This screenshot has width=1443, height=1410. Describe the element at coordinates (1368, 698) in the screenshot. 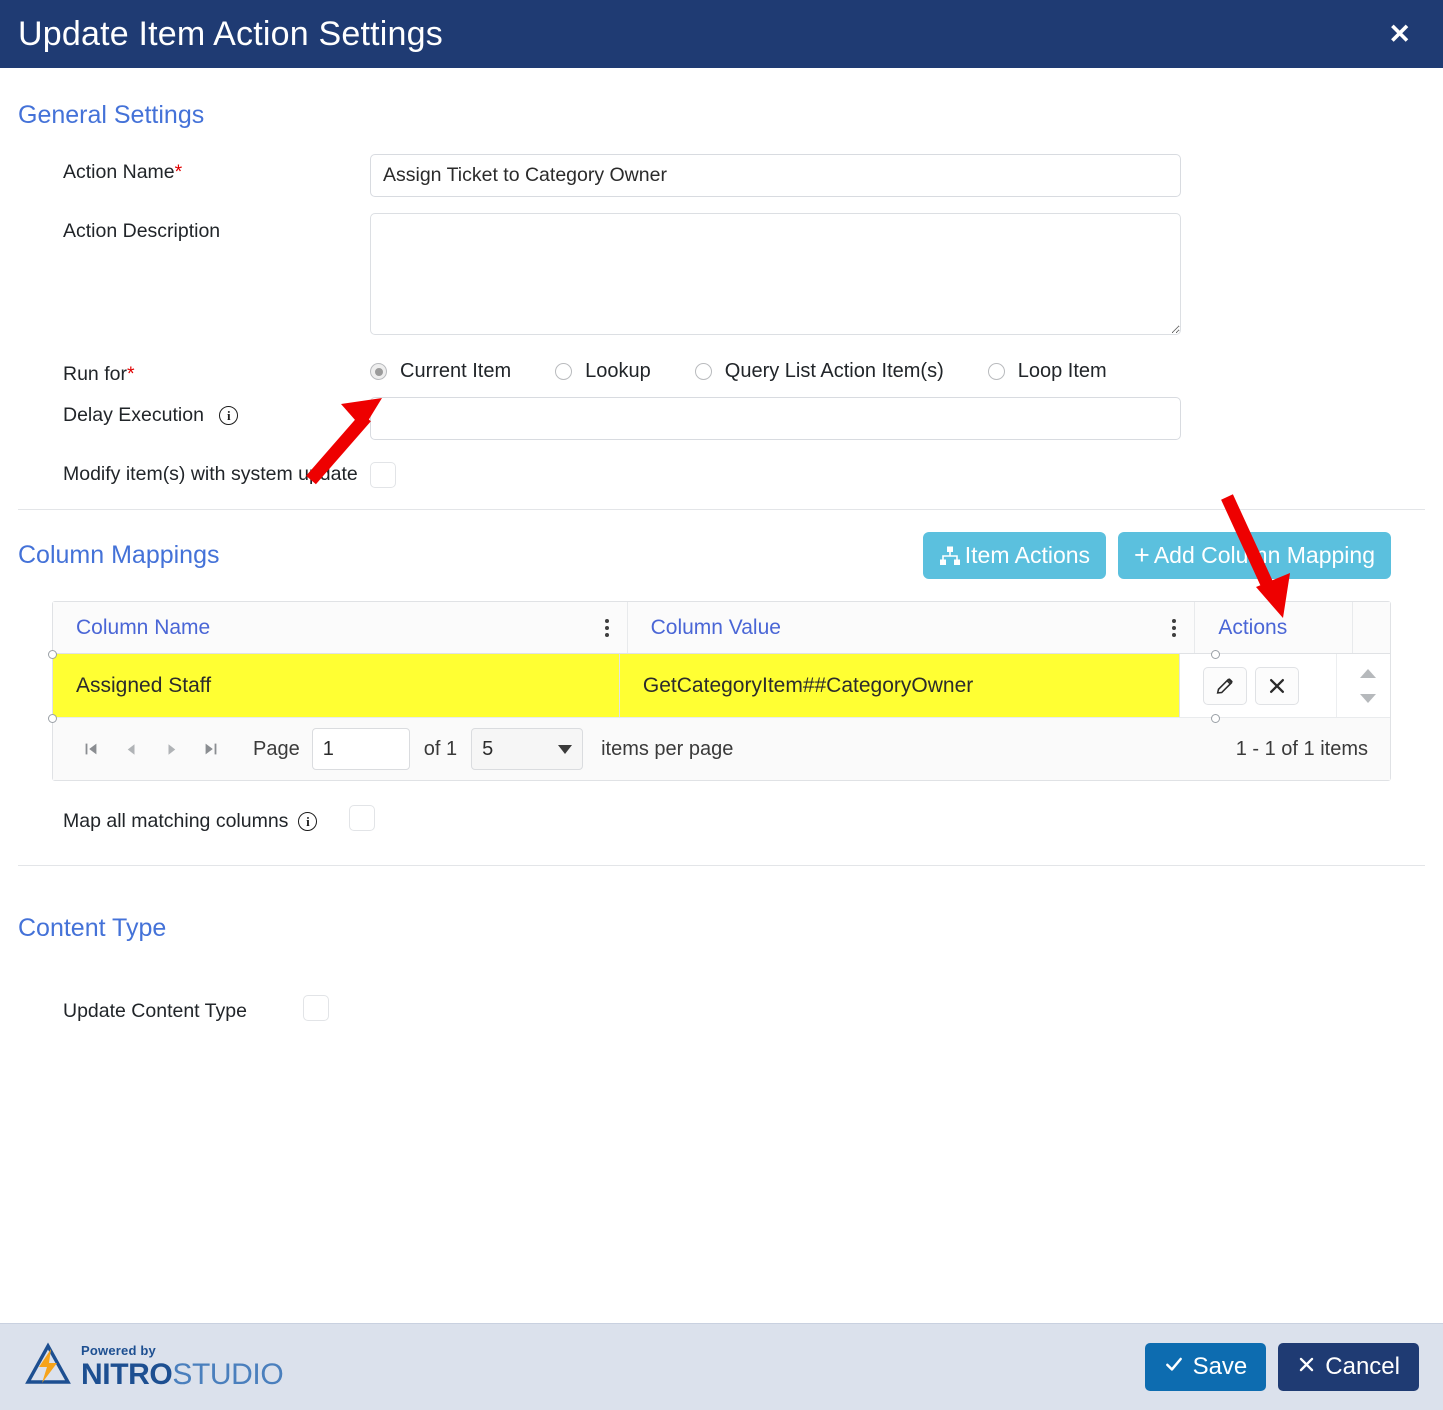

I see `move-down-icon` at that location.